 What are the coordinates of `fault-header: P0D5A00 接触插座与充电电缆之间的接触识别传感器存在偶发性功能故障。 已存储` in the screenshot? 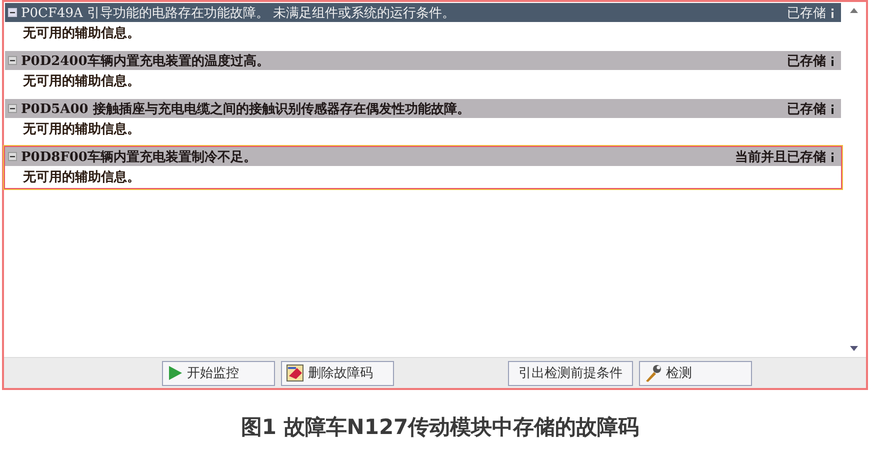 It's located at (423, 108).